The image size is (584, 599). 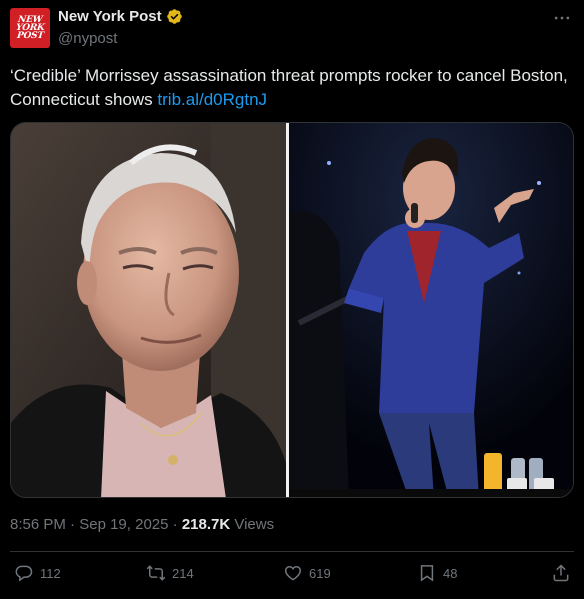 What do you see at coordinates (562, 18) in the screenshot?
I see `more-horizontal-icon` at bounding box center [562, 18].